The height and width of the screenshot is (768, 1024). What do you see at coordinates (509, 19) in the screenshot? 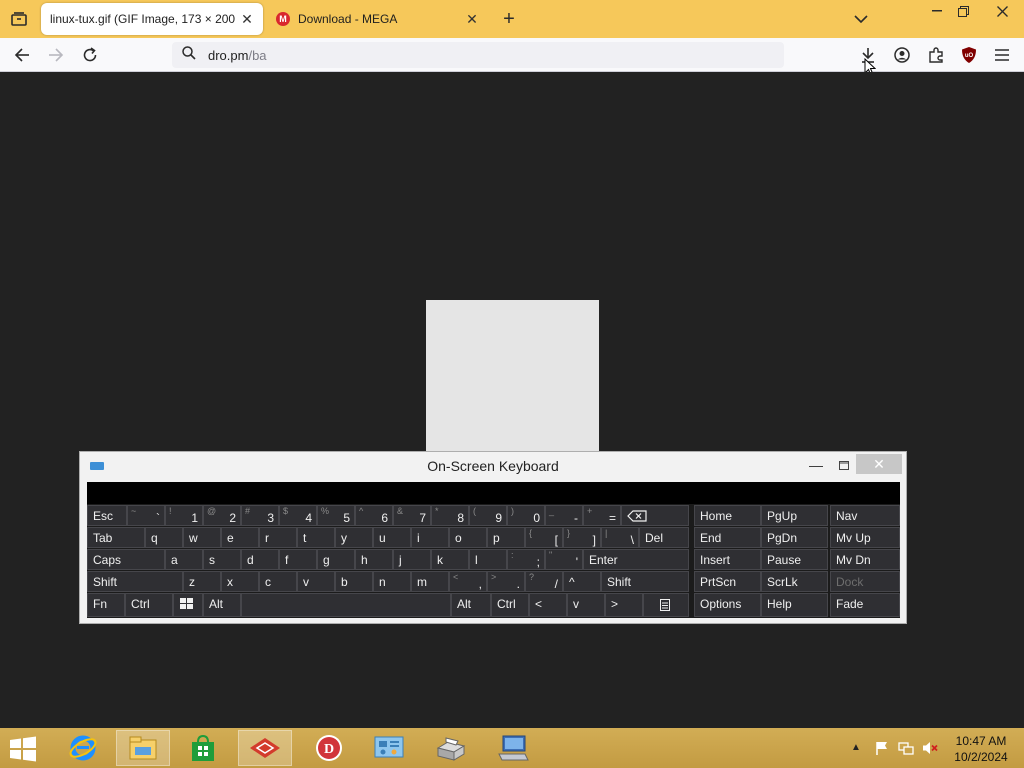
I see `new-tab-button: +` at bounding box center [509, 19].